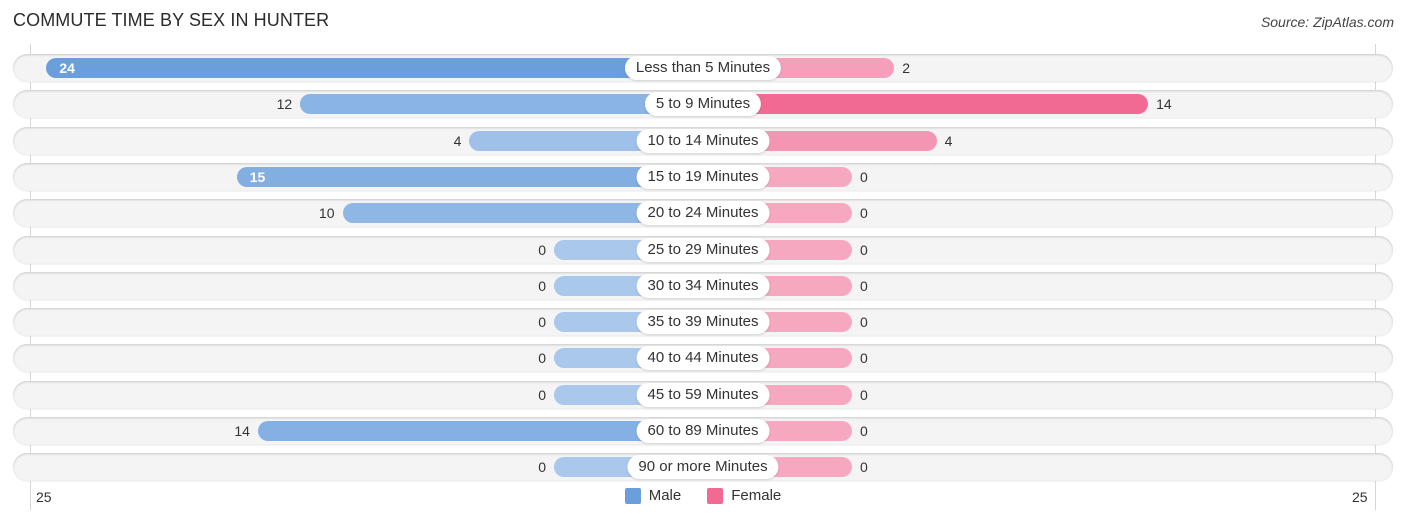  Describe the element at coordinates (703, 467) in the screenshot. I see `category-label: 90 or more Minutes` at that location.